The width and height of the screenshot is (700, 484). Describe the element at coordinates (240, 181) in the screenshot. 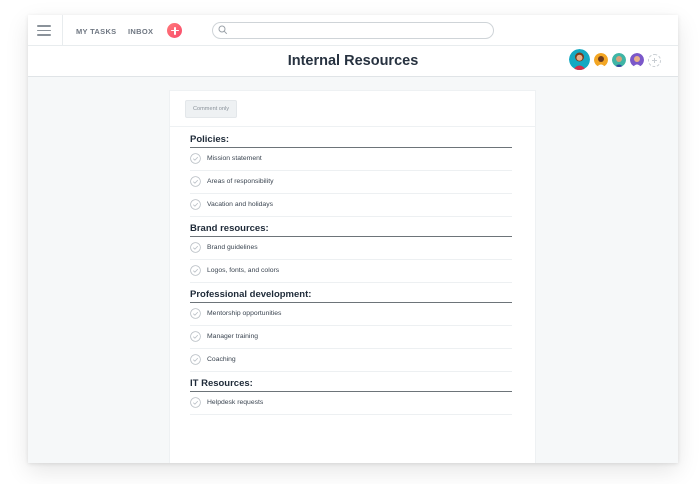

I see `task-label: Areas of responsibility` at that location.